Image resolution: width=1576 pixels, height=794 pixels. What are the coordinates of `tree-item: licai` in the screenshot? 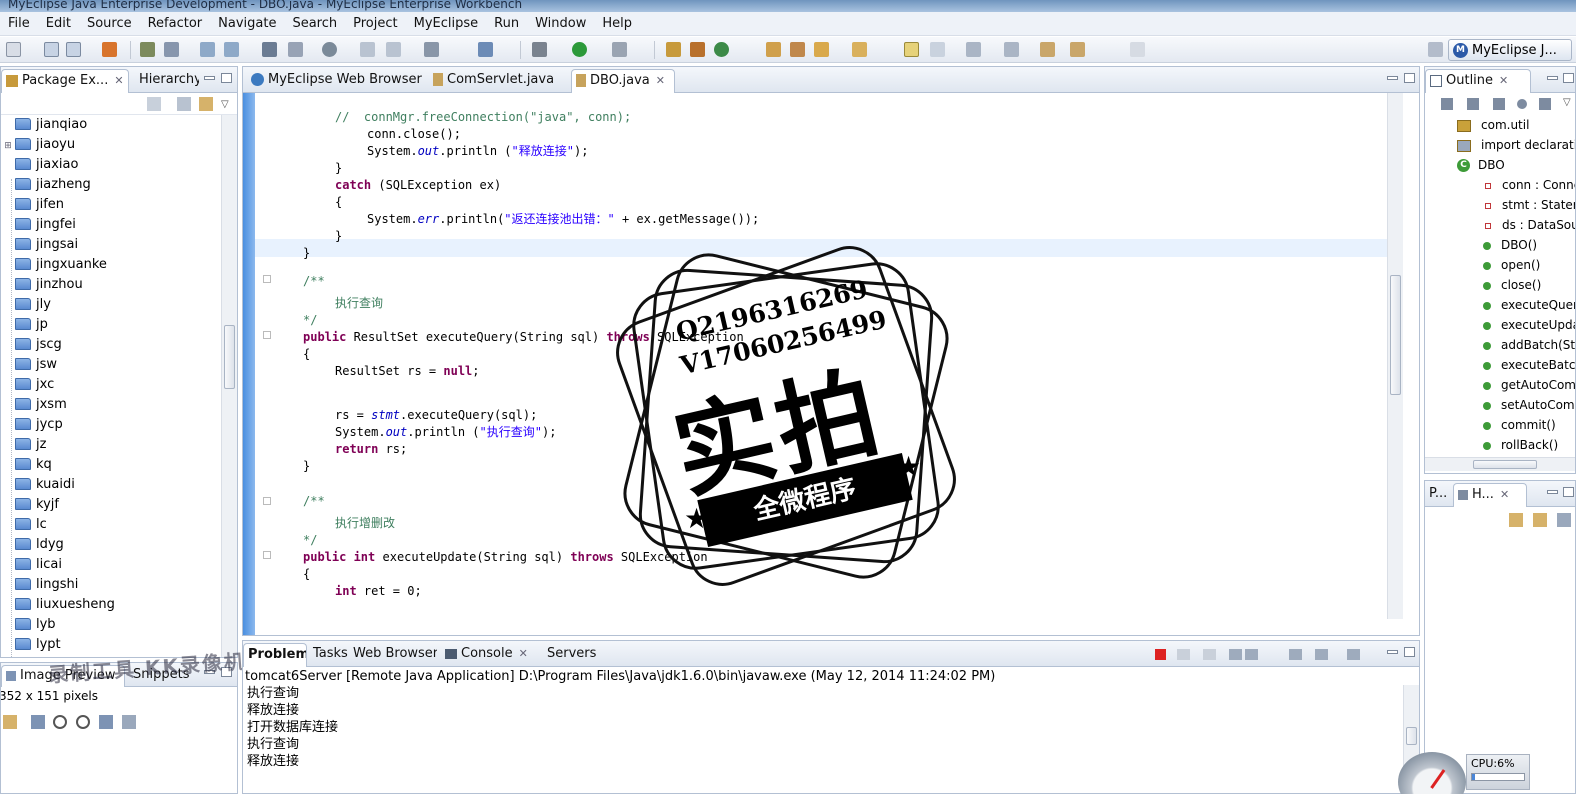 It's located at (31, 565).